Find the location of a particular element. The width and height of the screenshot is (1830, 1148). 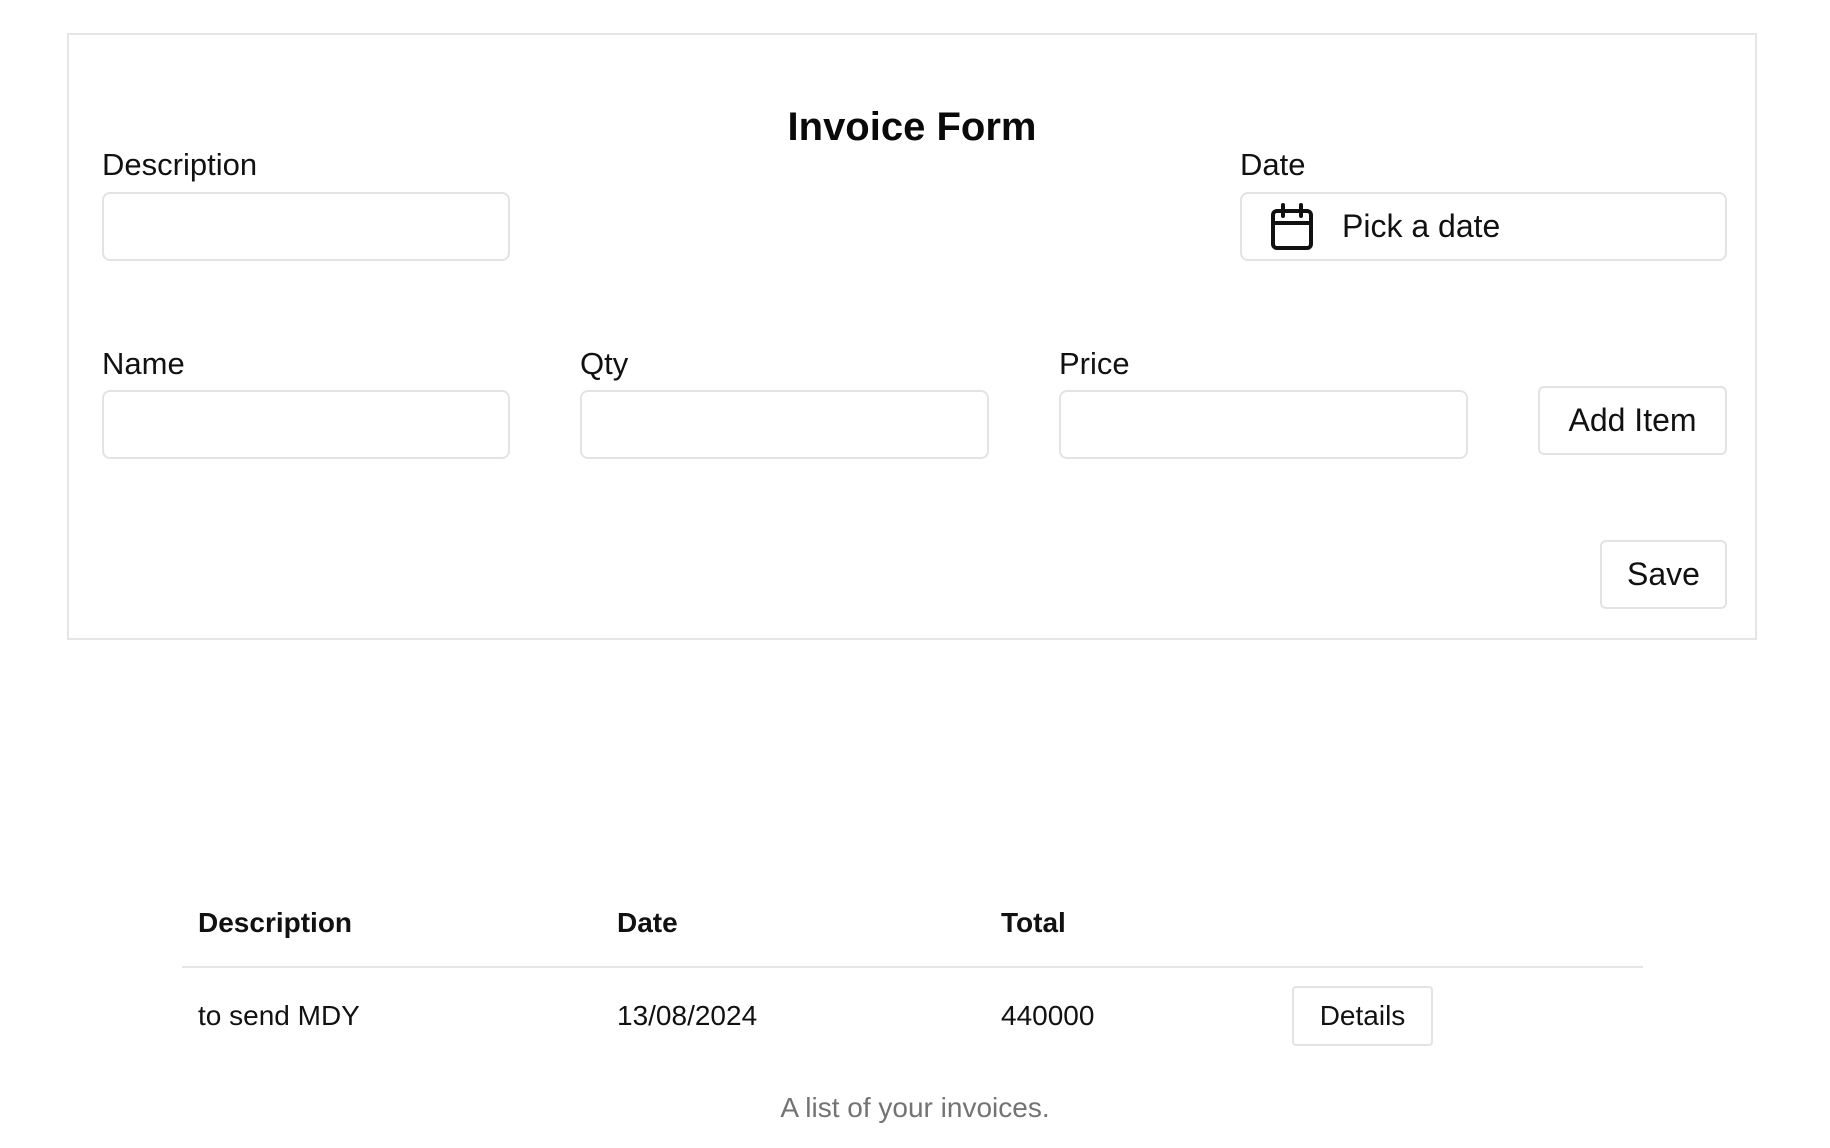

save-button: Save is located at coordinates (1663, 574).